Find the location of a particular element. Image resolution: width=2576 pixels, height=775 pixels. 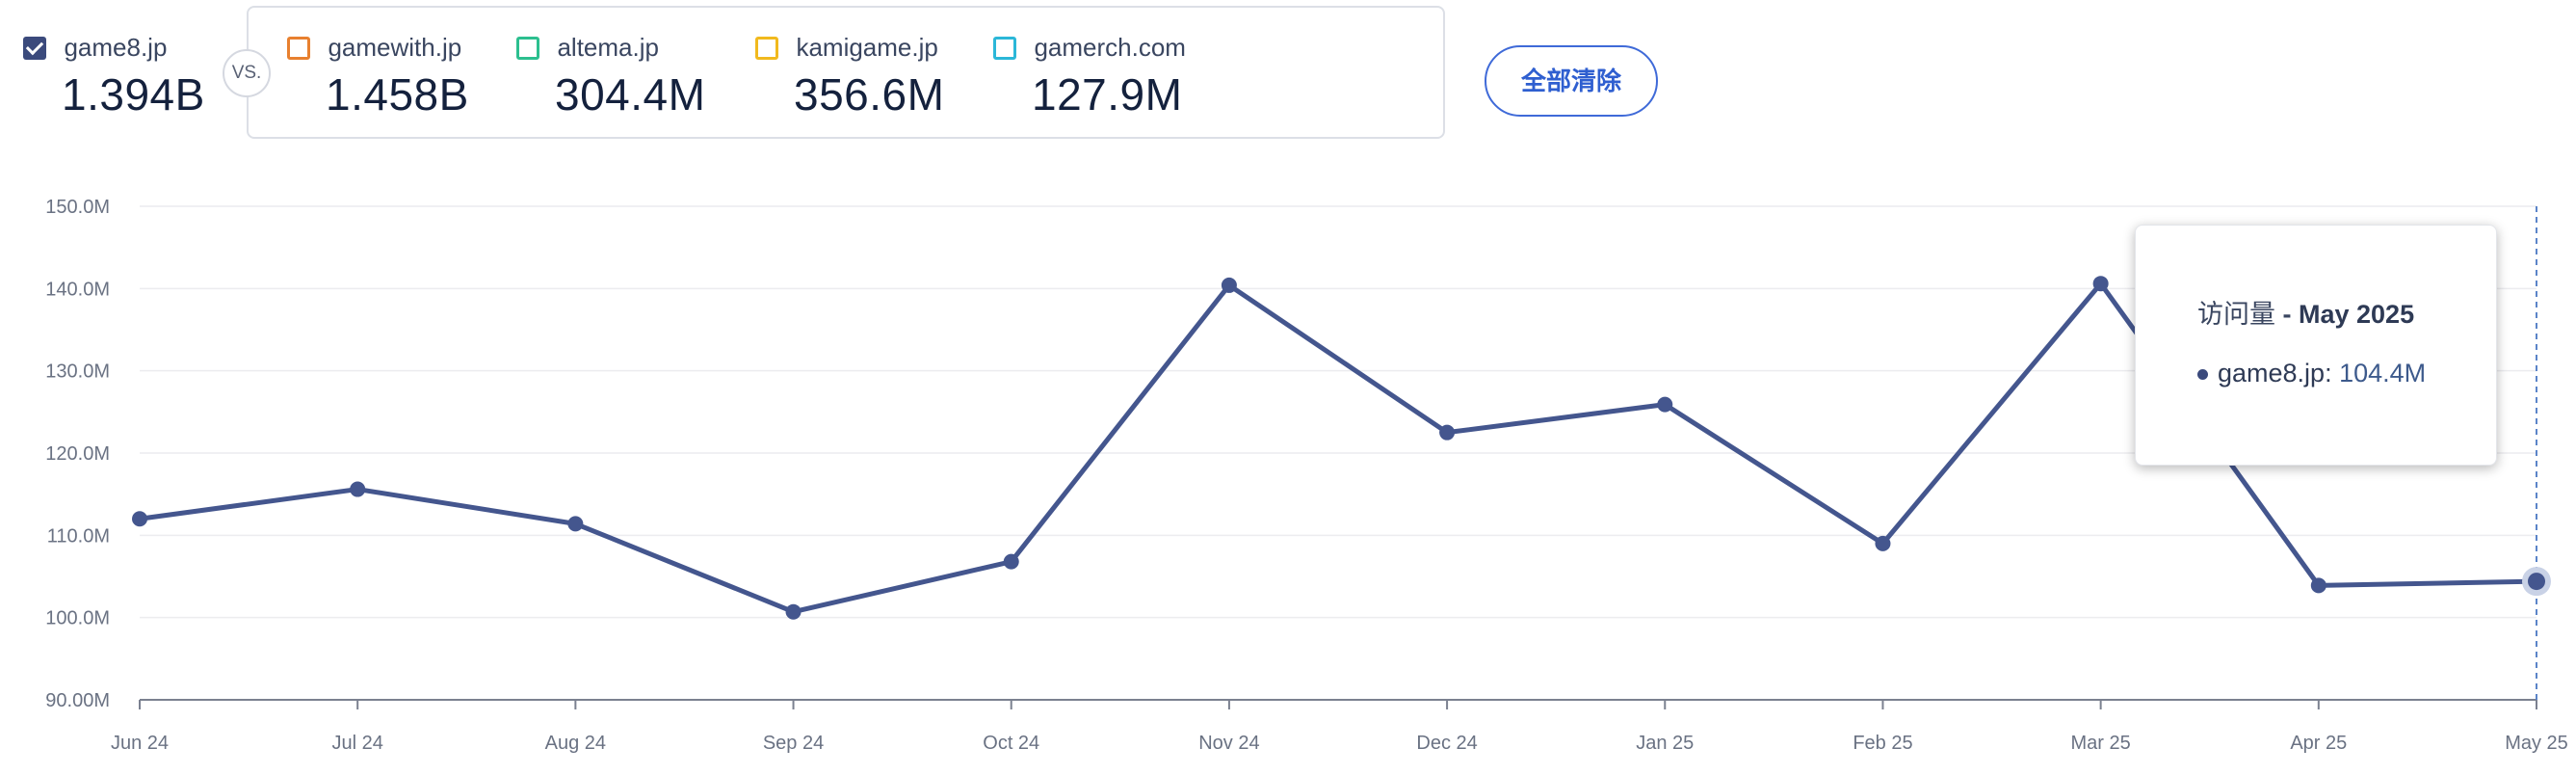

y-tick-label: 140.0M is located at coordinates (77, 289).